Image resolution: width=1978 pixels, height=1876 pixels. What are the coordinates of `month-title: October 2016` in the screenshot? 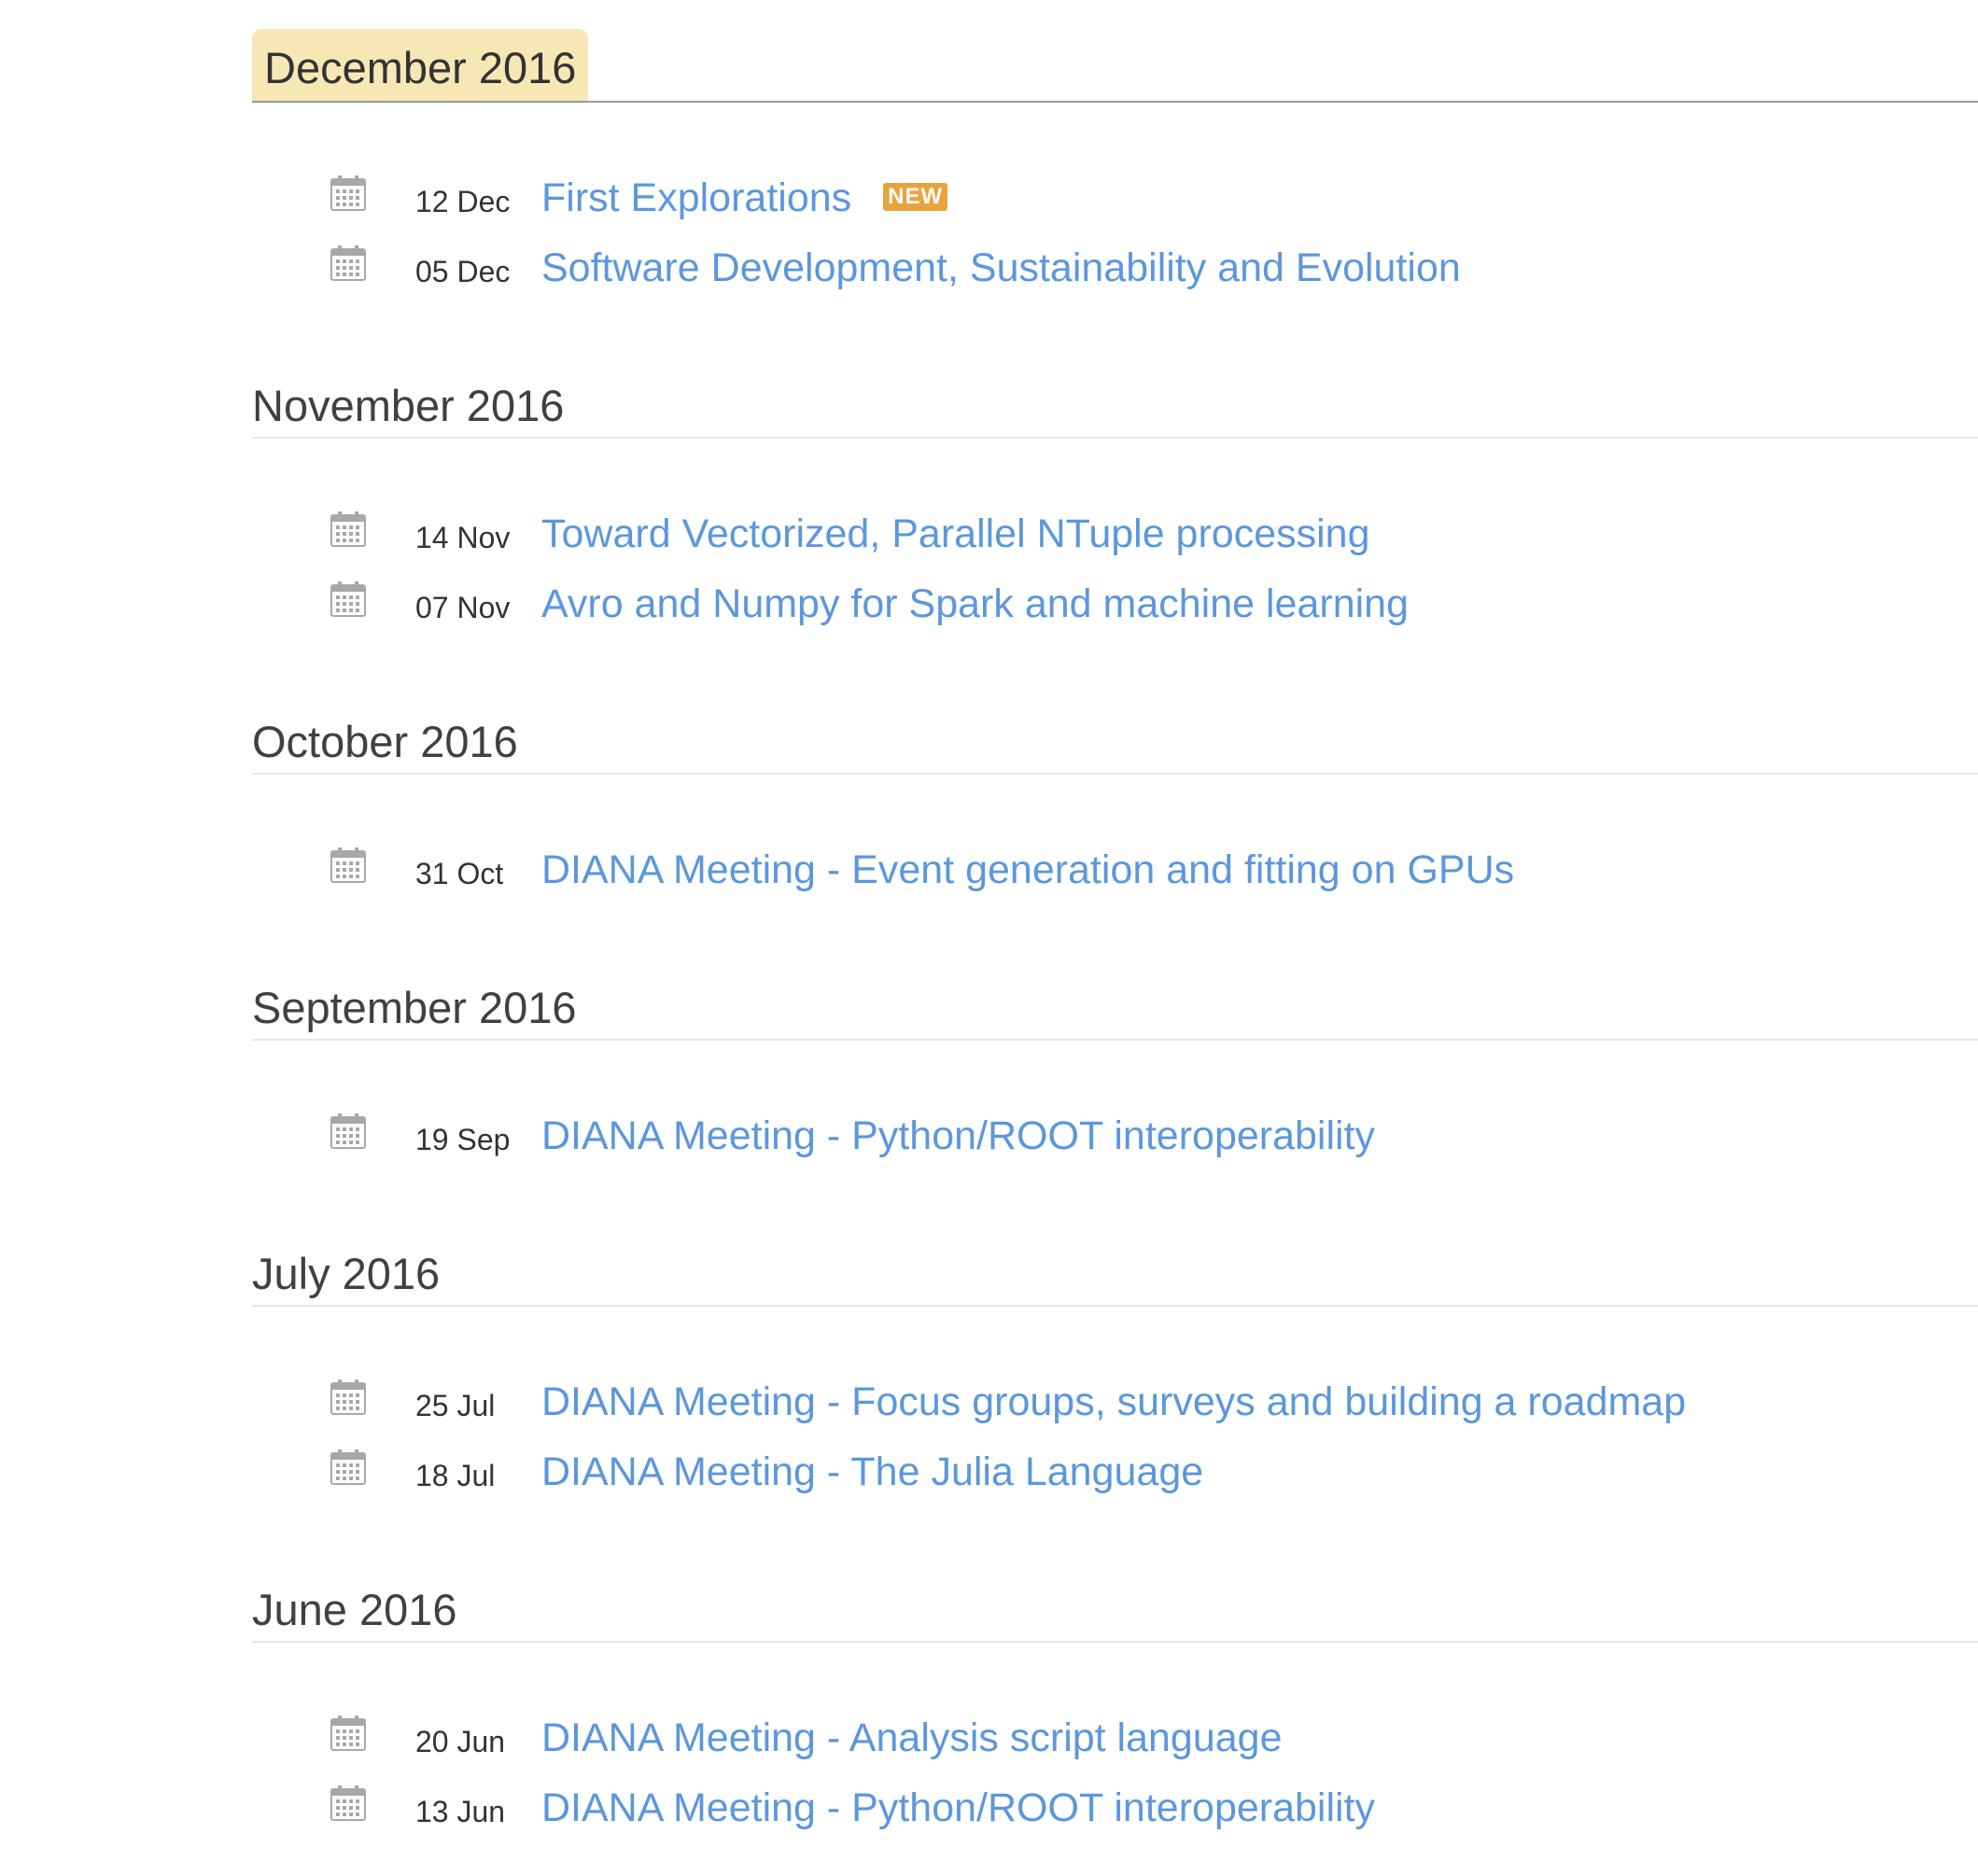 It's located at (385, 741).